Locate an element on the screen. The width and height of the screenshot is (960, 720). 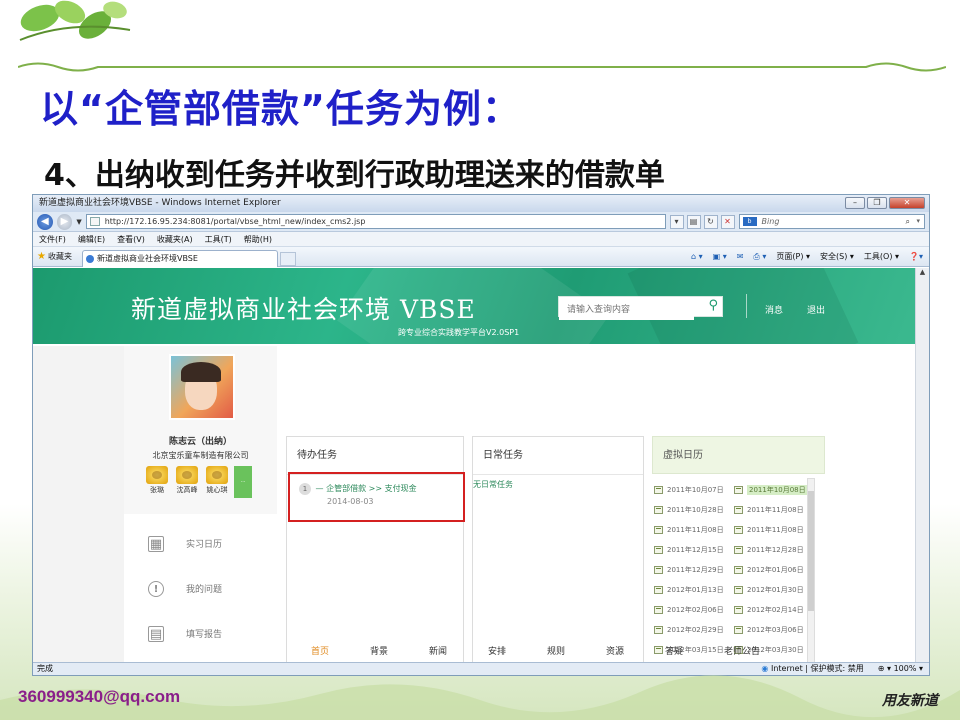
calendar-title: 虚拟日历 is located at coordinates (738, 455).